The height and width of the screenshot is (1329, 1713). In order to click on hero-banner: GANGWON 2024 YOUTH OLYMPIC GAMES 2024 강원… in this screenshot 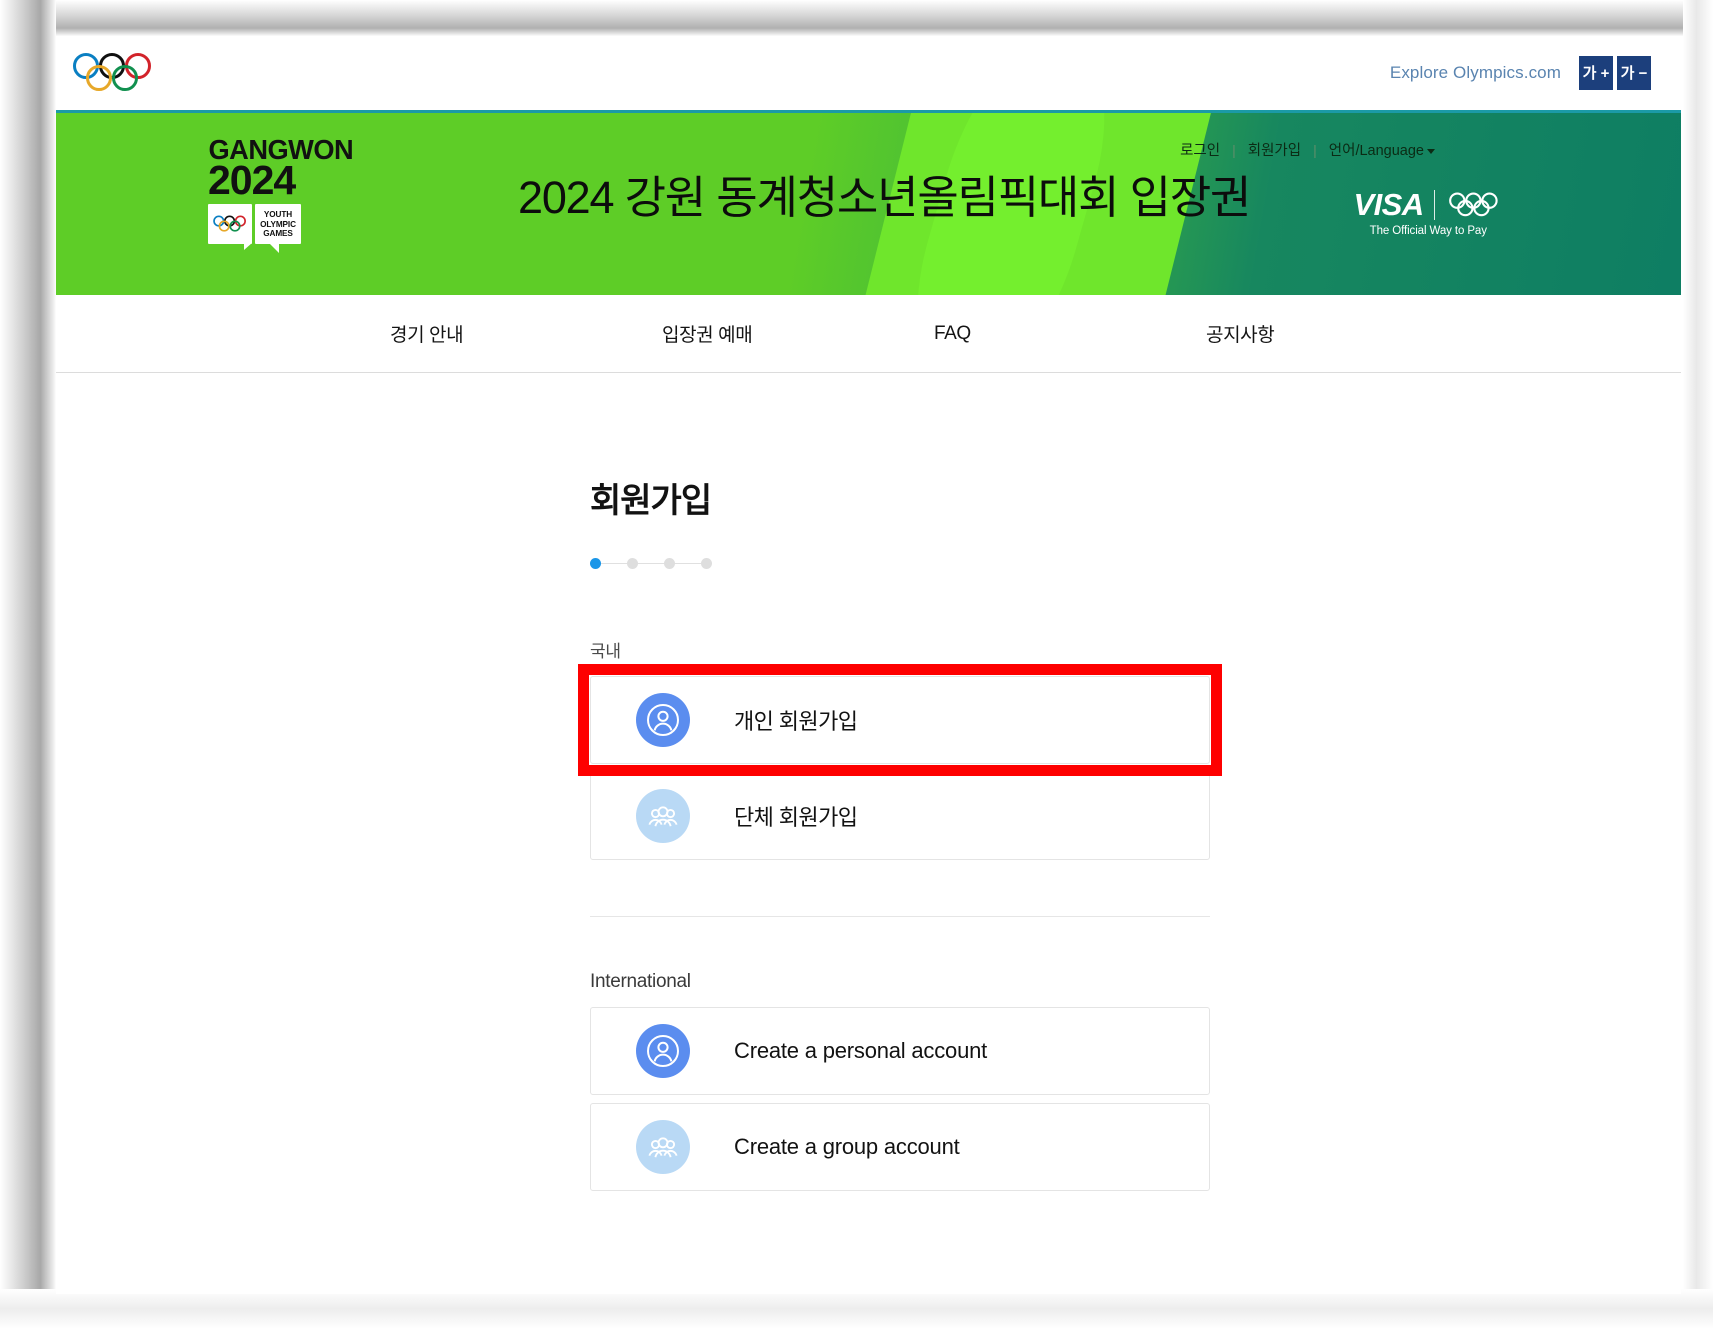, I will do `click(868, 204)`.